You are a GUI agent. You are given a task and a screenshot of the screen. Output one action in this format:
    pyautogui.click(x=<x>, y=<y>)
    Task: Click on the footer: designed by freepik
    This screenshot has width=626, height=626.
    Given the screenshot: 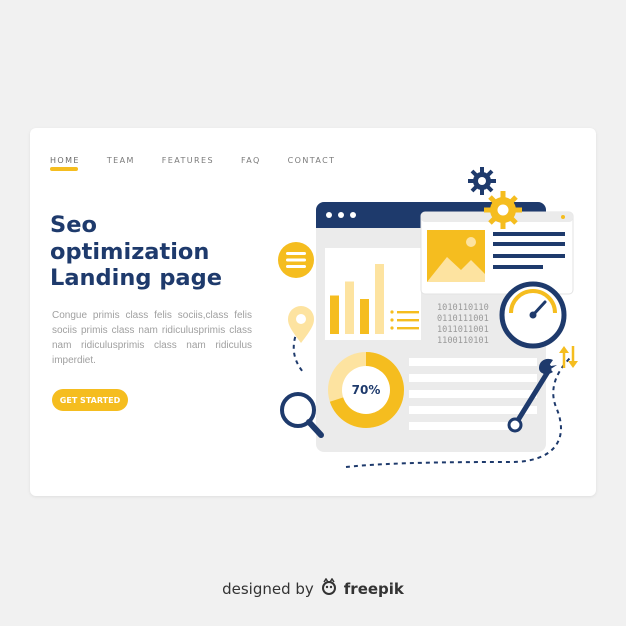 What is the action you would take?
    pyautogui.click(x=313, y=588)
    